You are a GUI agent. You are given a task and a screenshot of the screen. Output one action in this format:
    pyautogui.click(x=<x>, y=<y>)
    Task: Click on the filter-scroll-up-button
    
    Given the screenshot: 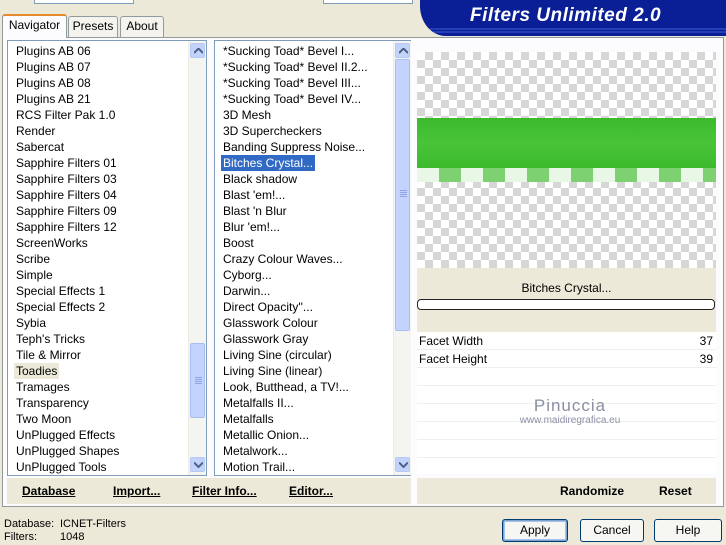 What is the action you would take?
    pyautogui.click(x=402, y=50)
    